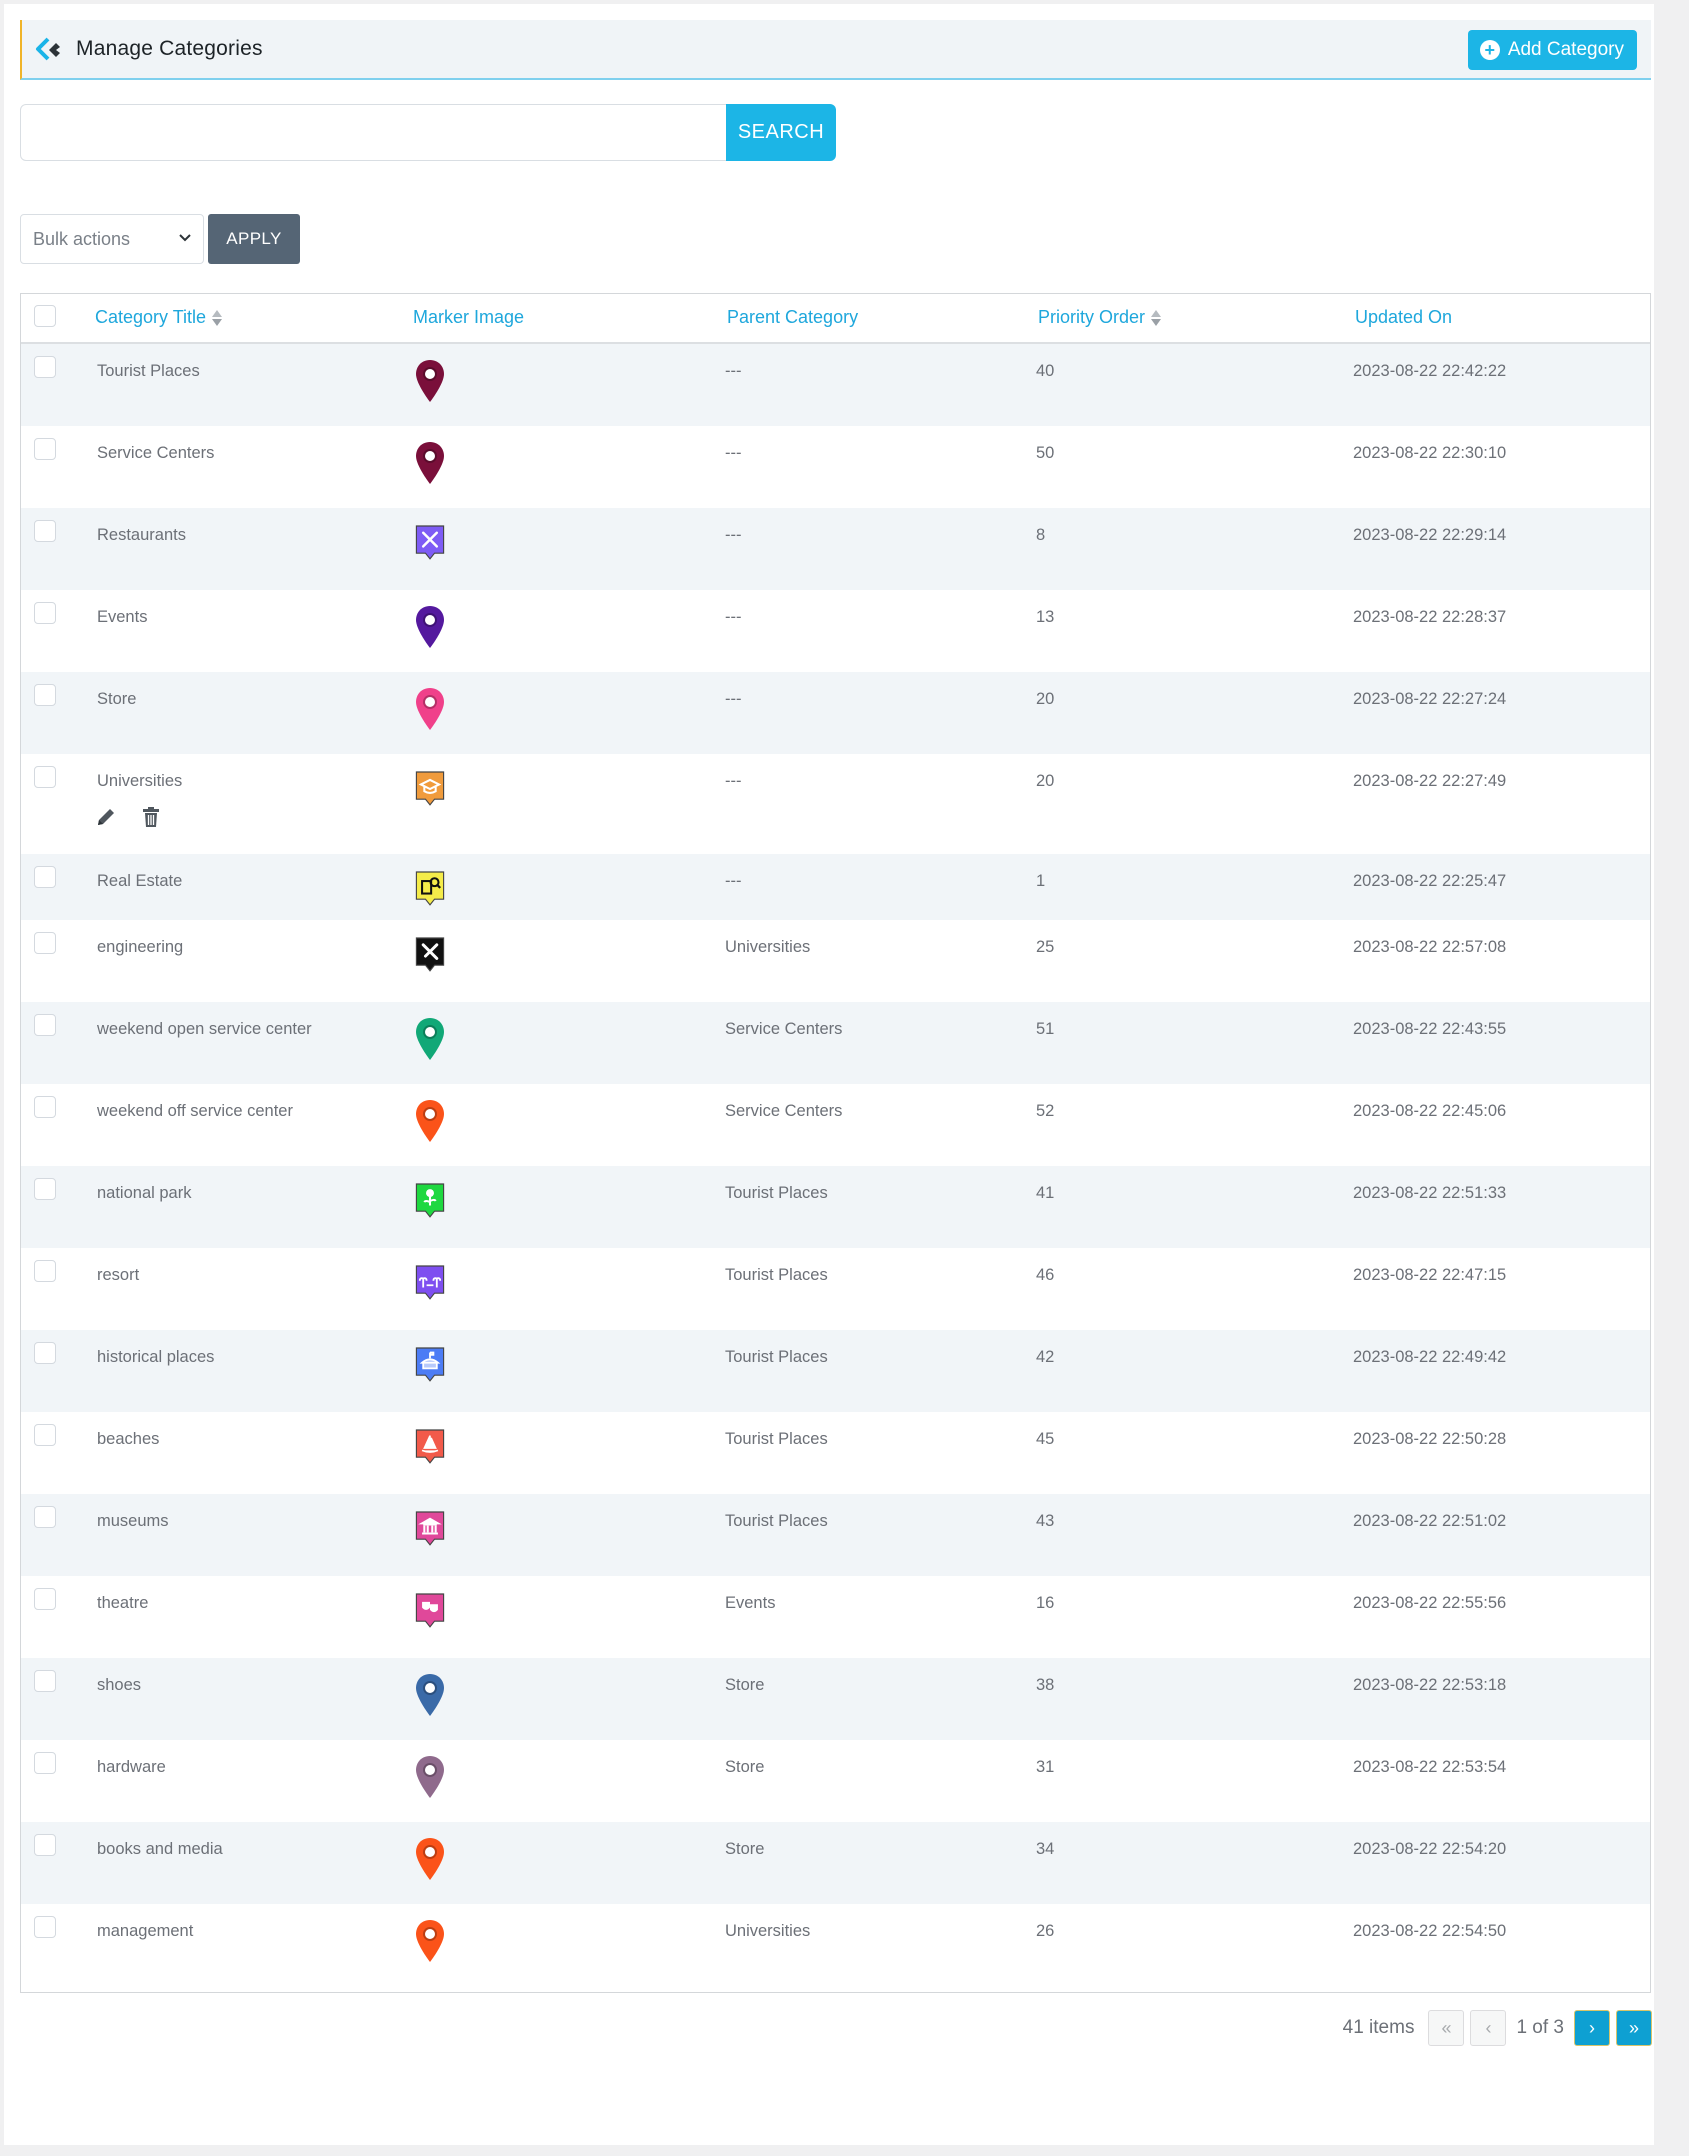 Image resolution: width=1689 pixels, height=2156 pixels. I want to click on category-title: beaches, so click(128, 1439).